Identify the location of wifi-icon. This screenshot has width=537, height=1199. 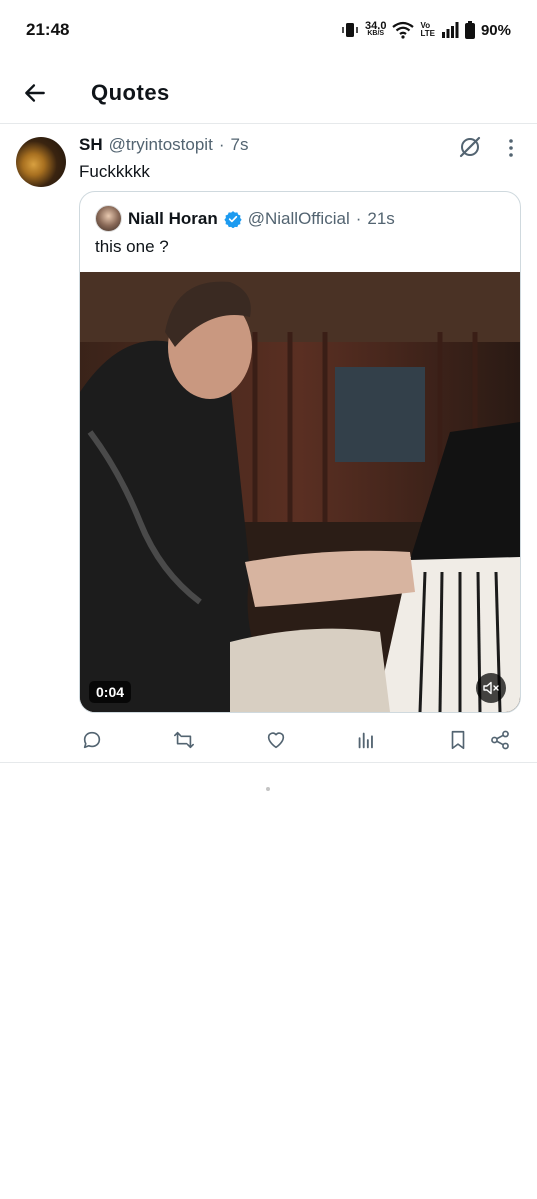
(403, 30).